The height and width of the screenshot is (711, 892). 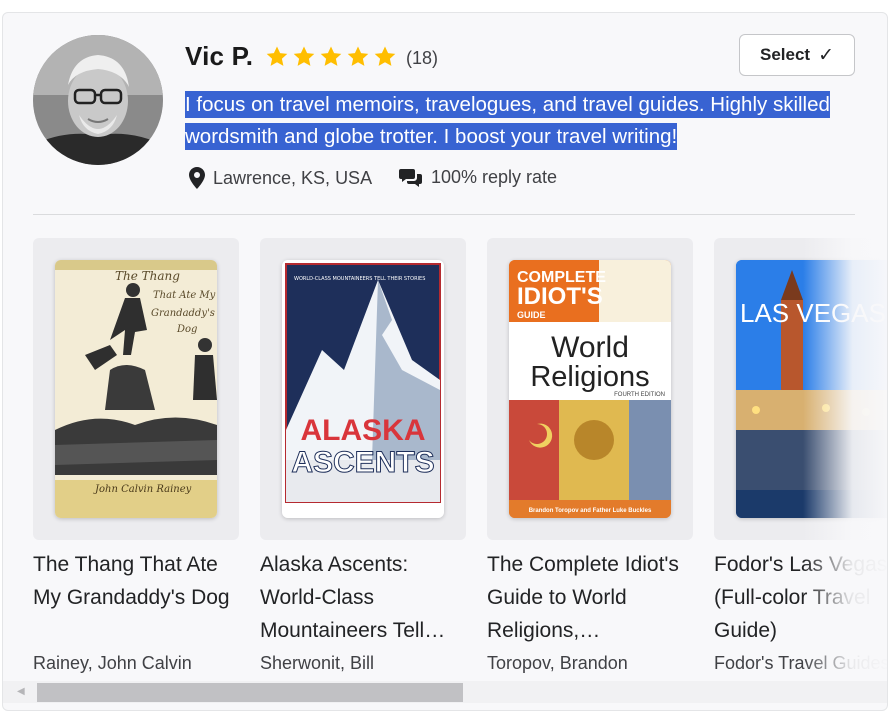 What do you see at coordinates (531, 315) in the screenshot?
I see `cover-brand-3: GUIDE` at bounding box center [531, 315].